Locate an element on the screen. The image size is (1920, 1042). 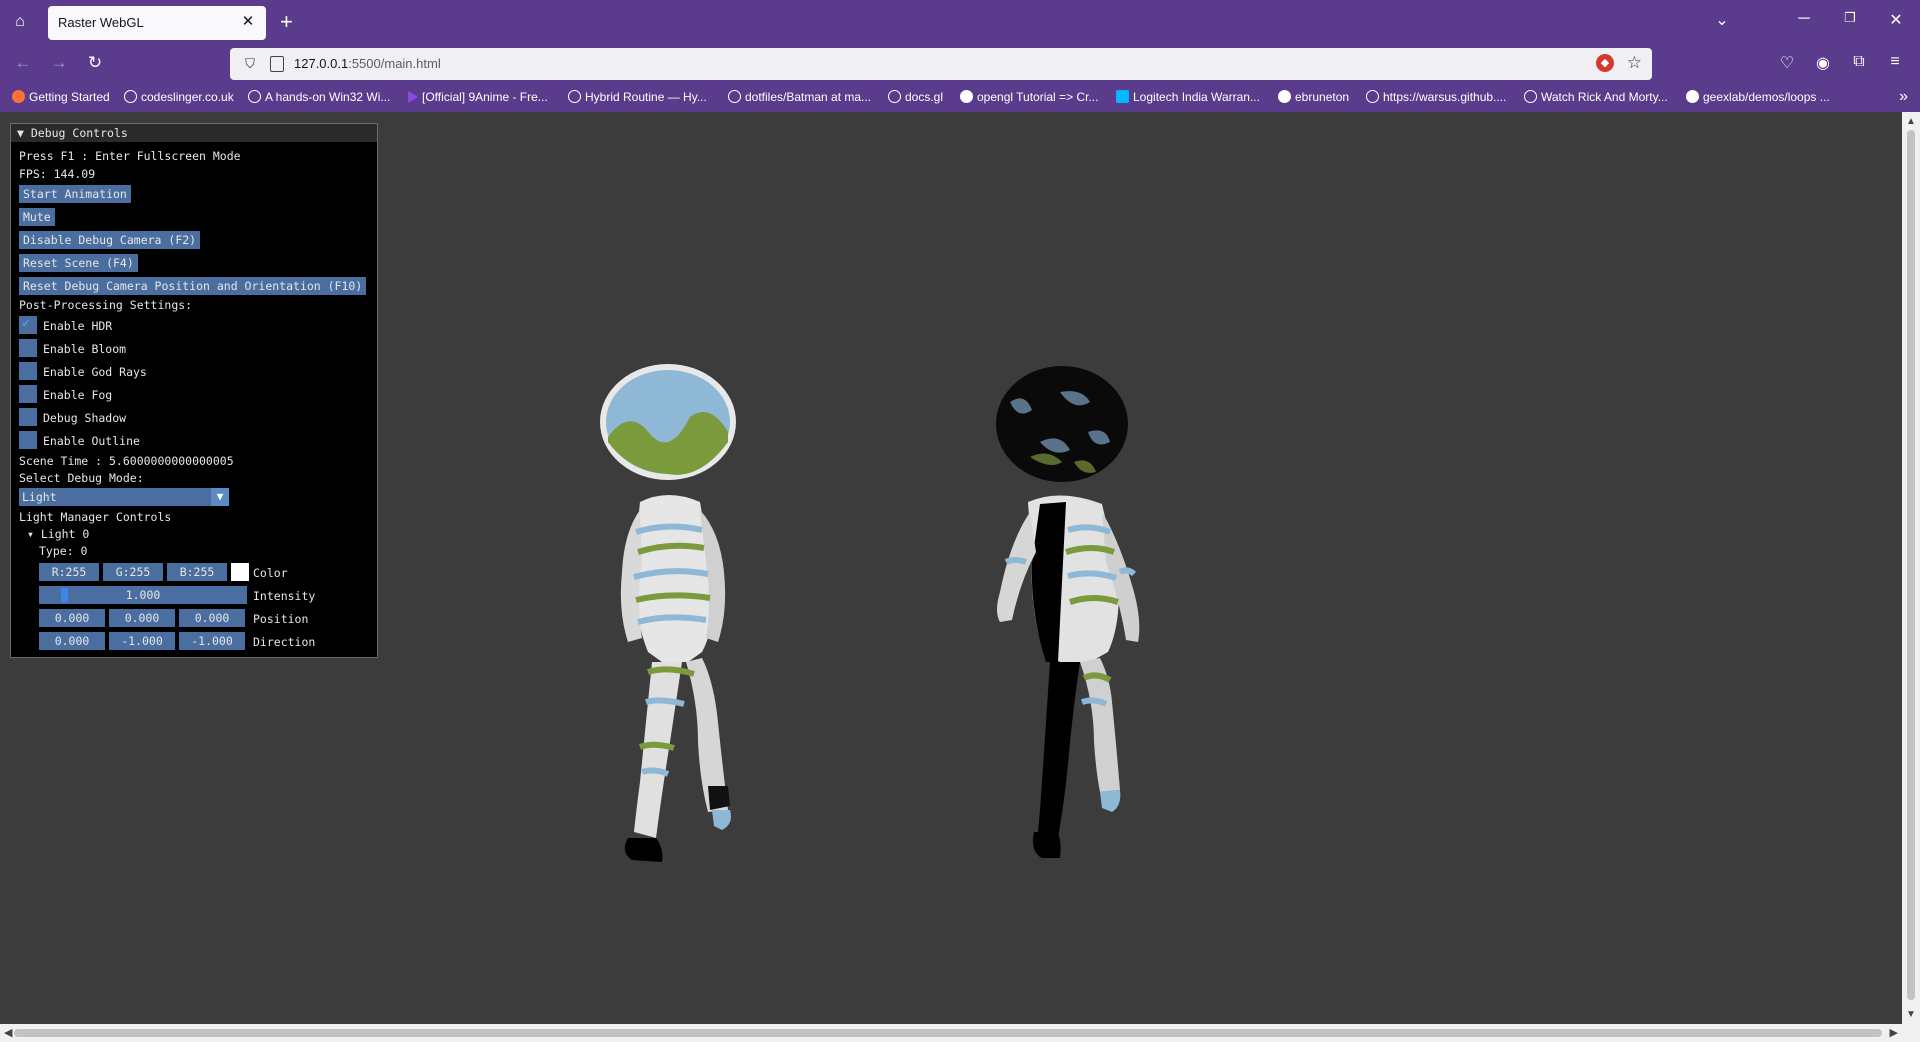
bookmark-label: ebruneton is located at coordinates (1322, 97).